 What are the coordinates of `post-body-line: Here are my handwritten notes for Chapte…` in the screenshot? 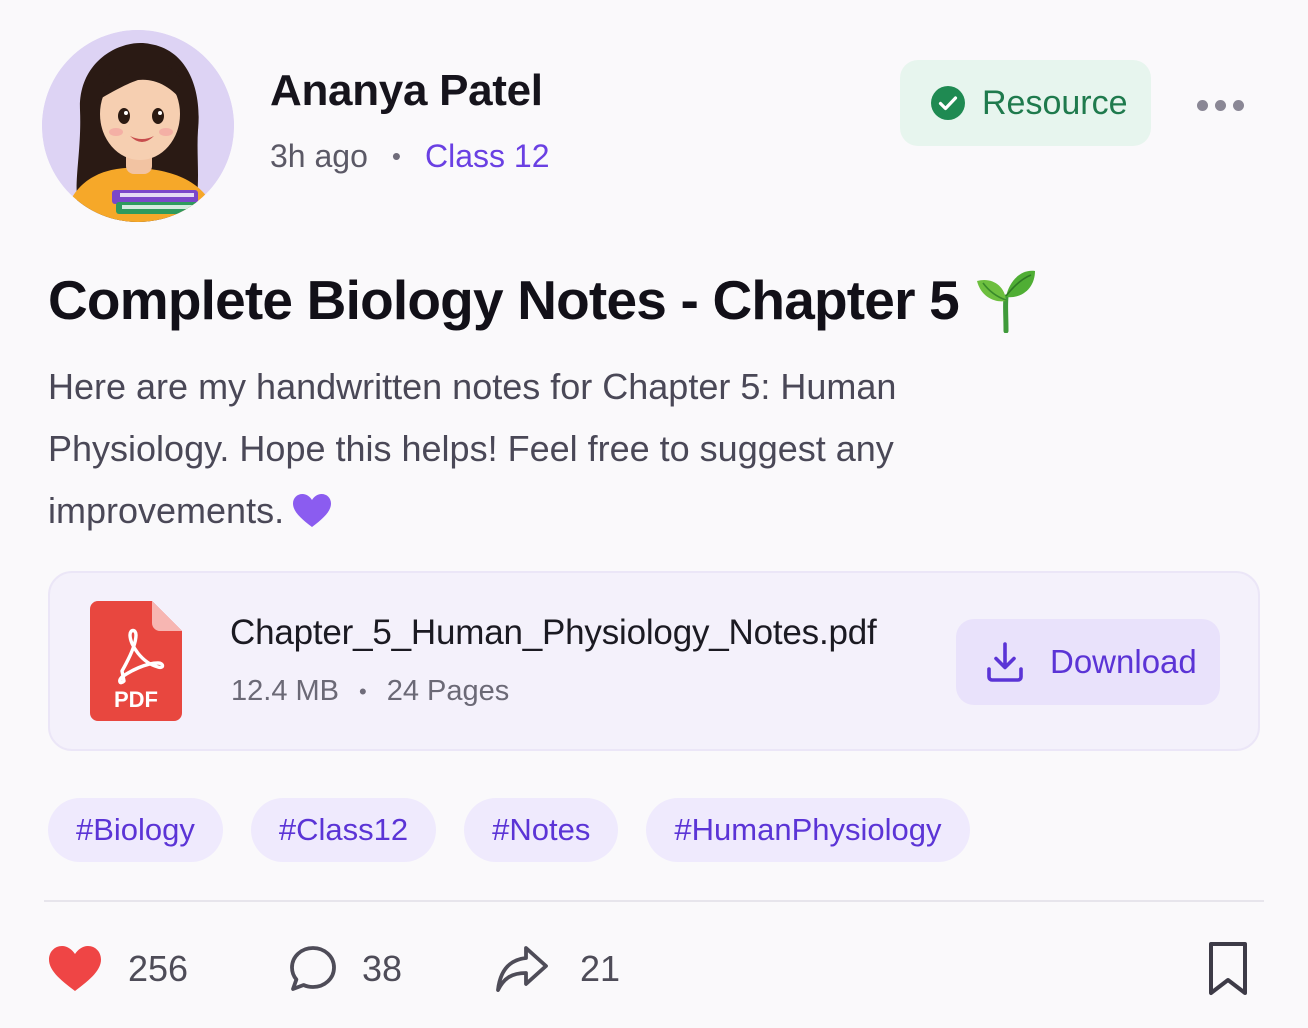 It's located at (472, 386).